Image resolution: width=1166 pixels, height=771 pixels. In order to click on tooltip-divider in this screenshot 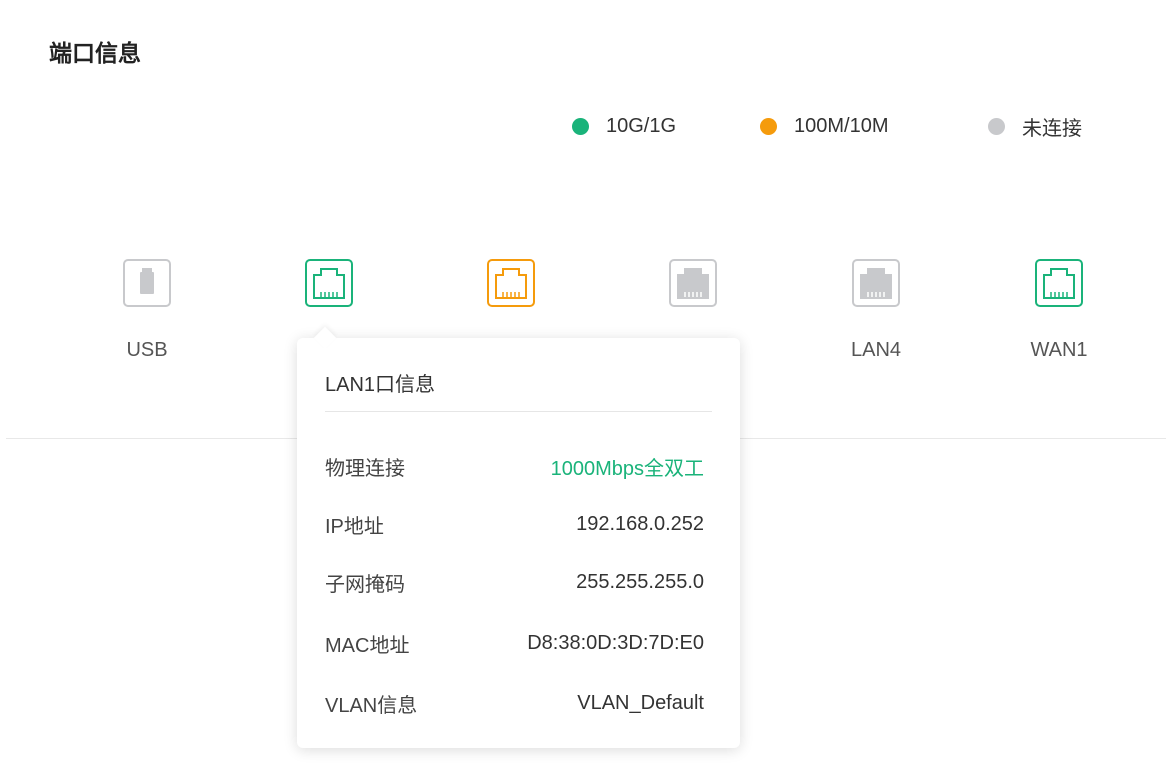, I will do `click(518, 411)`.